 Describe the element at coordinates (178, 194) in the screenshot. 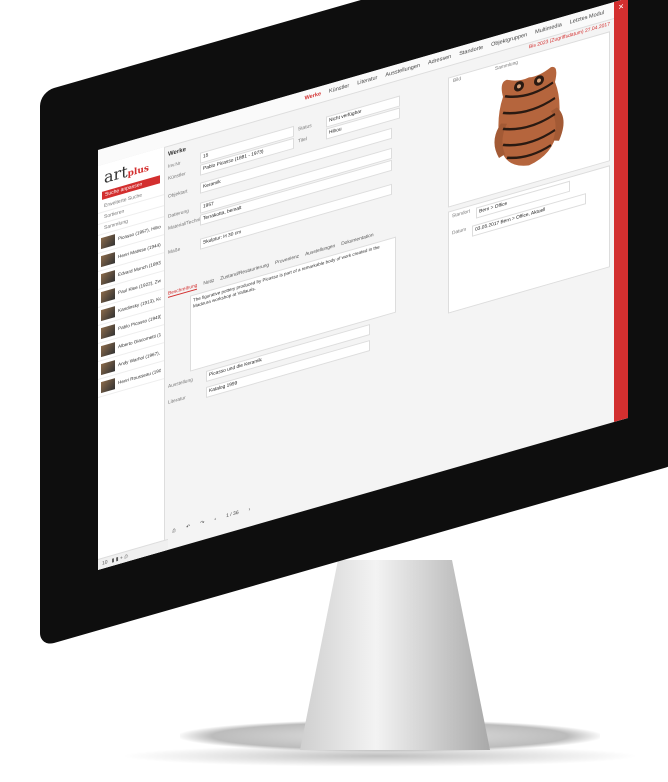

I see `field-label: Objektart` at that location.